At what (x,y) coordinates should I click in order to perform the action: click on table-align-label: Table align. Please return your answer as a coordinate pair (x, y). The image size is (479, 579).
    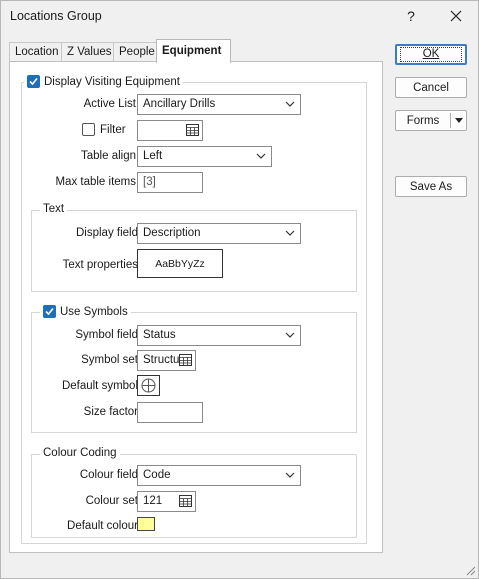
    Looking at the image, I should click on (108, 156).